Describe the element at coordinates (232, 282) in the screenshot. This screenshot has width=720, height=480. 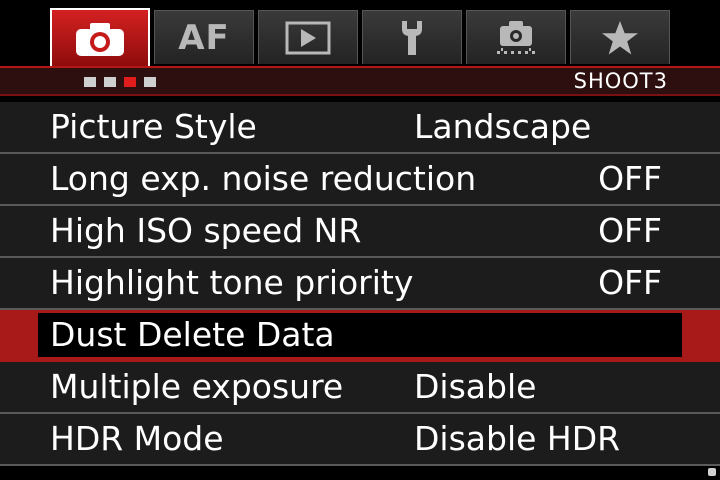
I see `menu-item-label: Highlight tone priority` at that location.